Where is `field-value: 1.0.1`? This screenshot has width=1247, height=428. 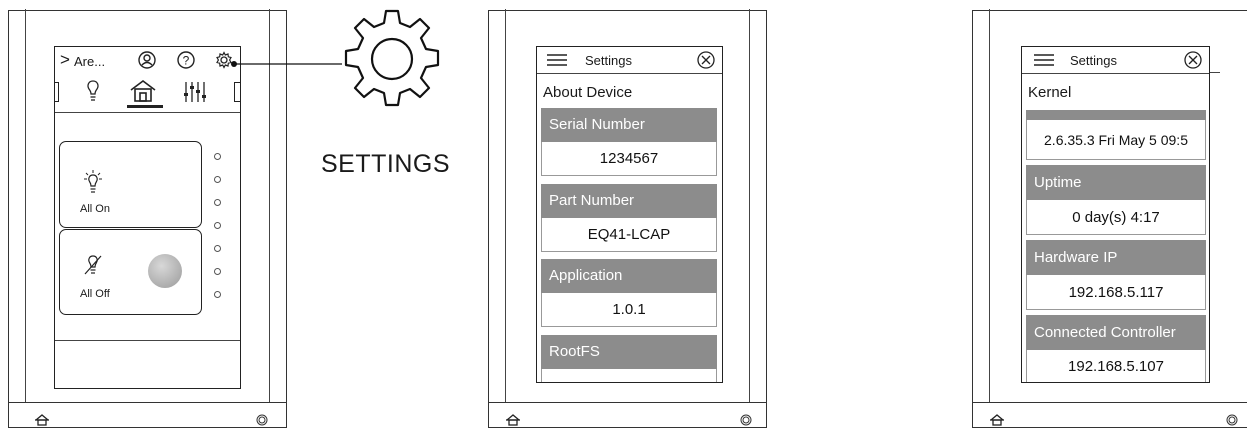
field-value: 1.0.1 is located at coordinates (629, 310).